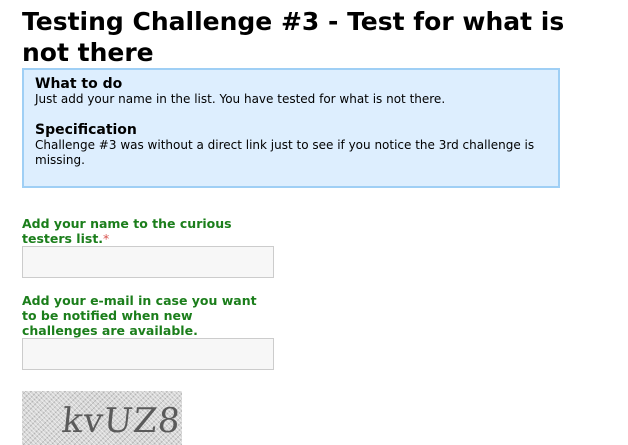 The image size is (628, 445). I want to click on specification-heading: Specification, so click(86, 130).